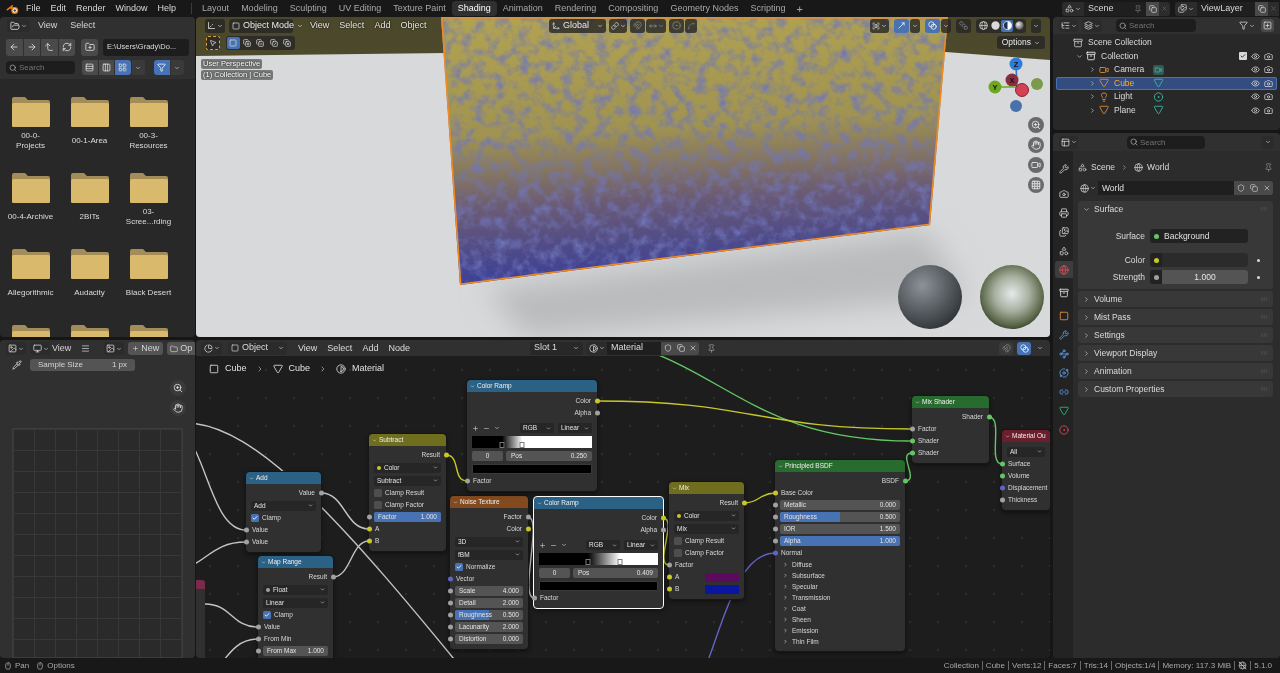  Describe the element at coordinates (148, 292) in the screenshot. I see `folder-name: Black Desert` at that location.